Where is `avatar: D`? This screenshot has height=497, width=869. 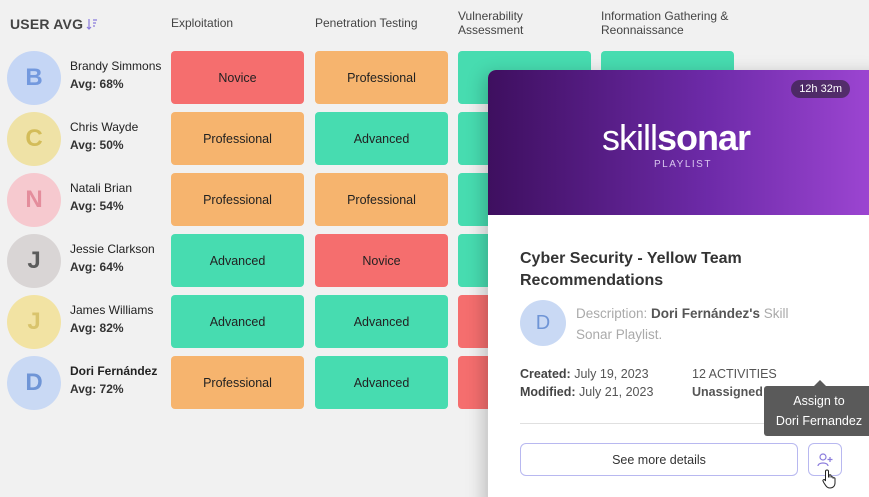
avatar: D is located at coordinates (34, 383).